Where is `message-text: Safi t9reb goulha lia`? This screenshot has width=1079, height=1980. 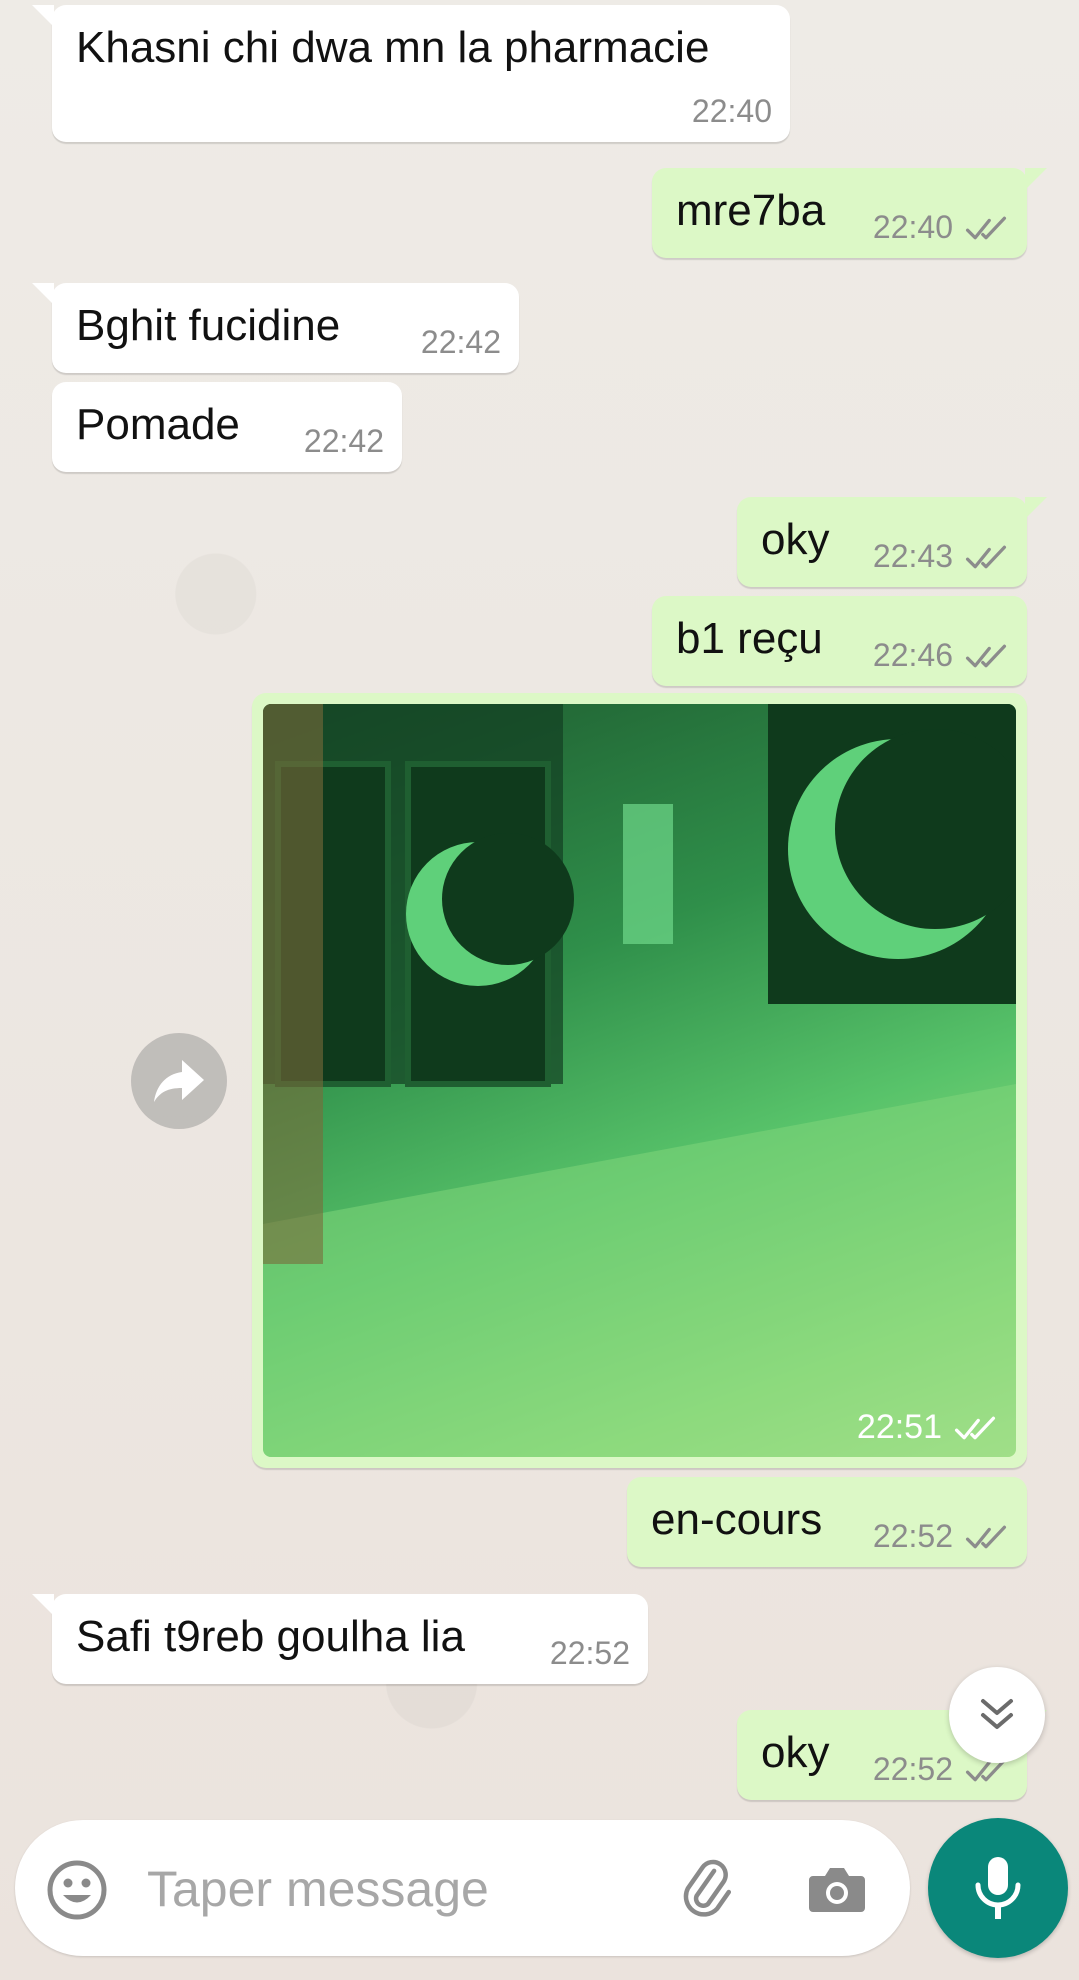 message-text: Safi t9reb goulha lia is located at coordinates (270, 1636).